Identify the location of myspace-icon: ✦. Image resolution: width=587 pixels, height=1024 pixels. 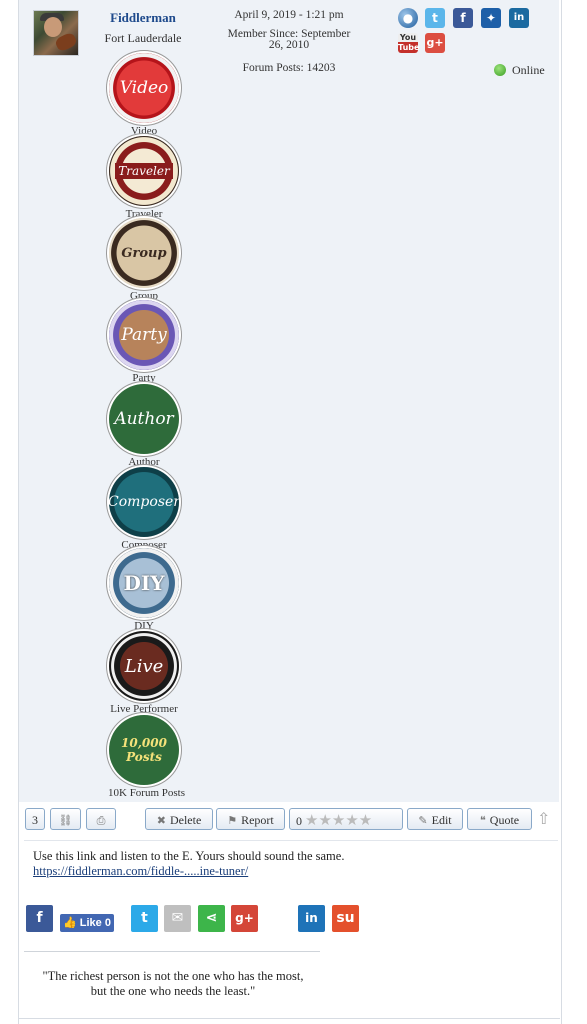
(491, 18).